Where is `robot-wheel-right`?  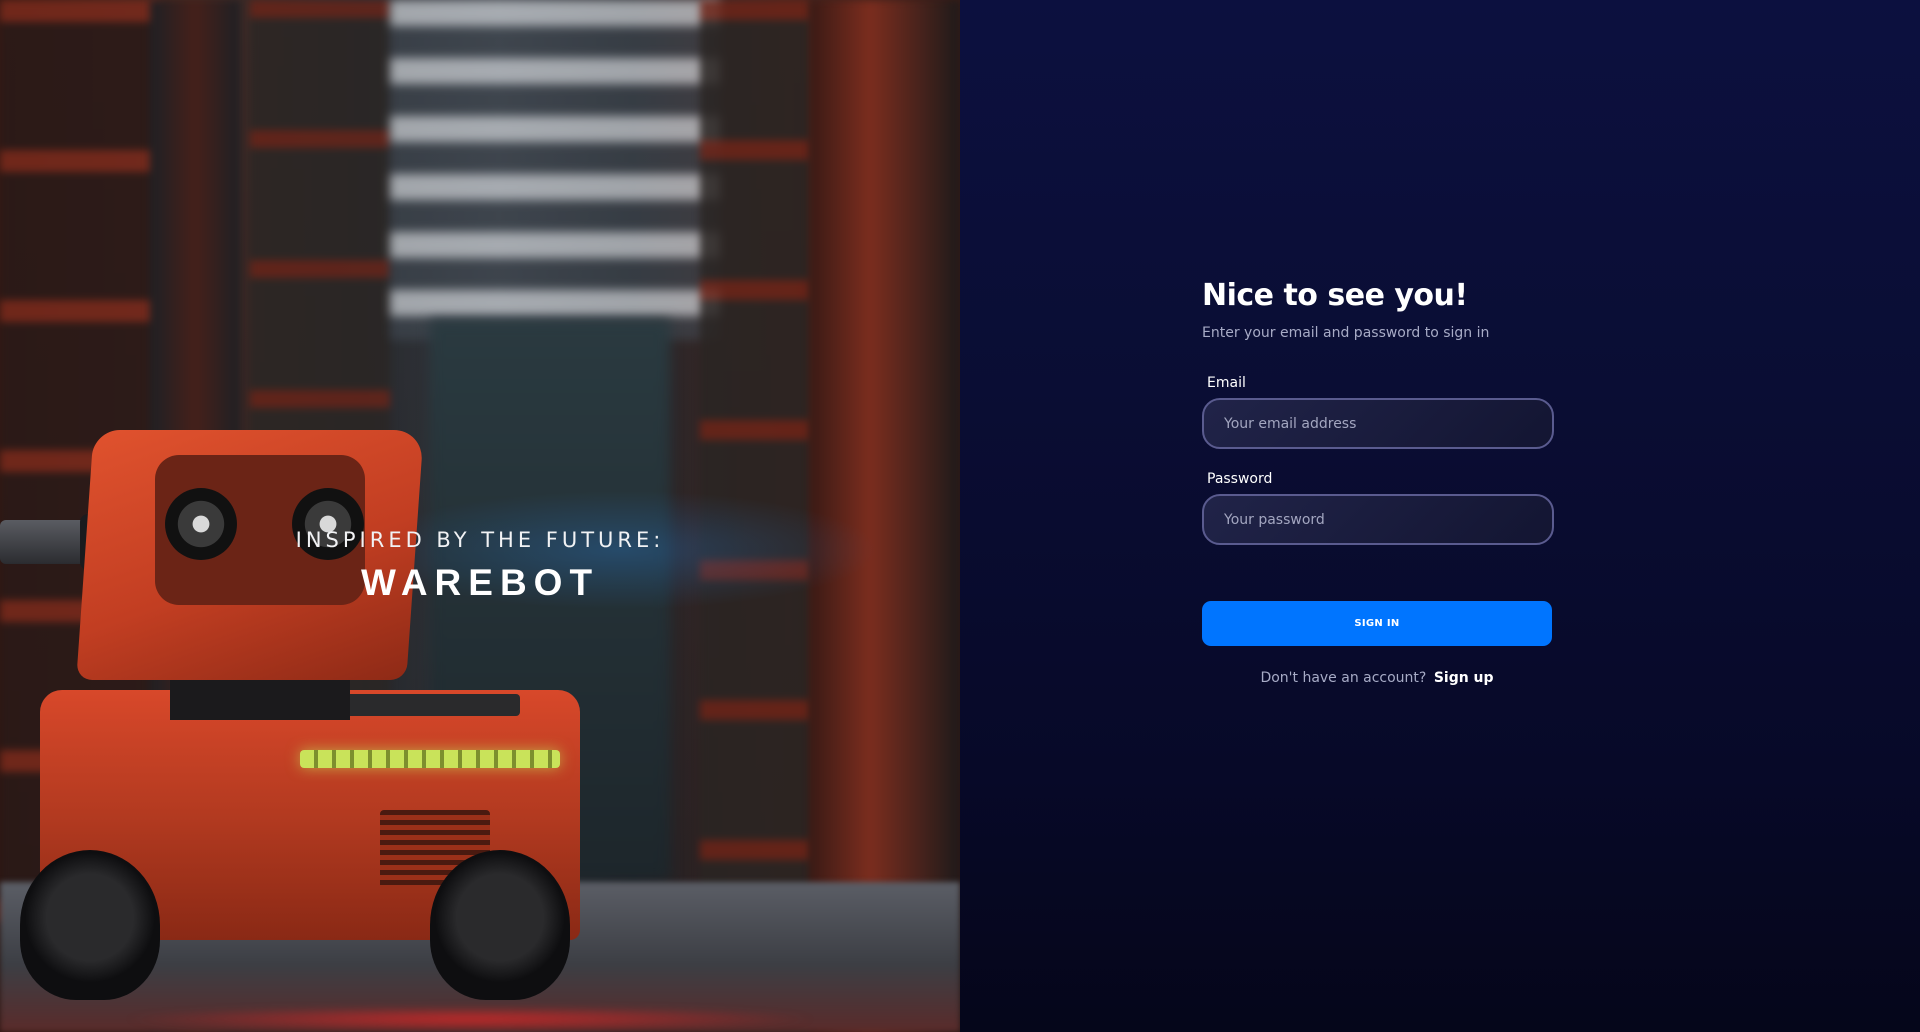 robot-wheel-right is located at coordinates (500, 925).